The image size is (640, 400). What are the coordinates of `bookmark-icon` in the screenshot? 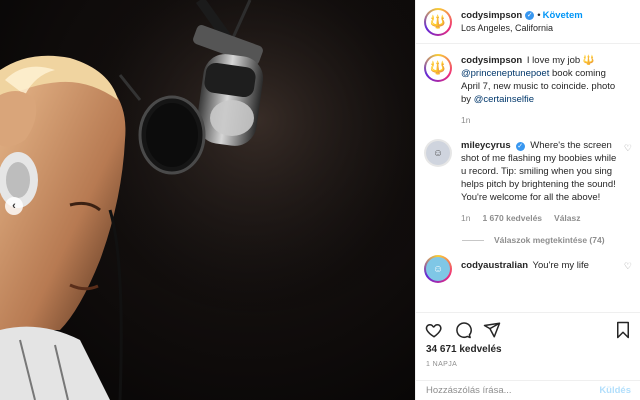 It's located at (623, 329).